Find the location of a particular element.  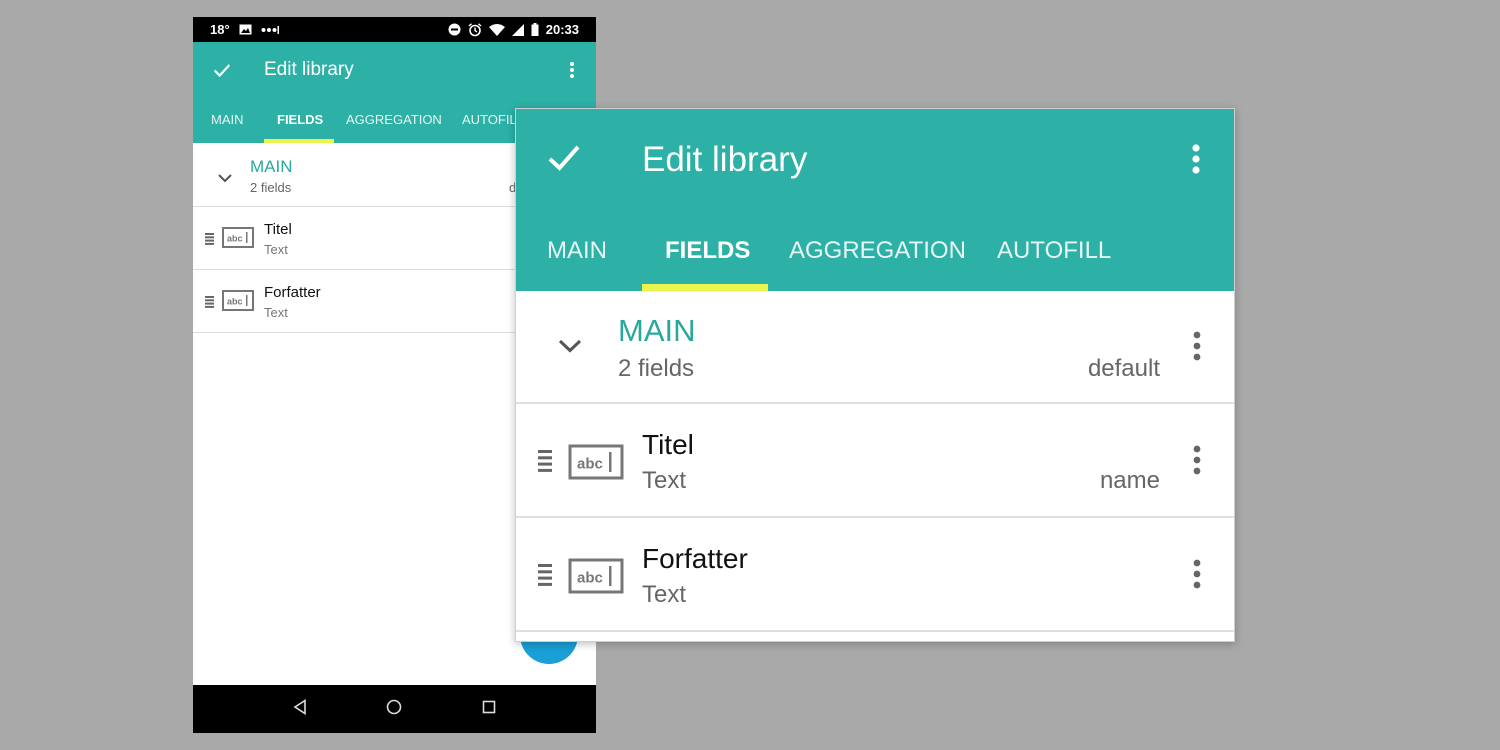

do-not-disturb-icon is located at coordinates (454, 29).